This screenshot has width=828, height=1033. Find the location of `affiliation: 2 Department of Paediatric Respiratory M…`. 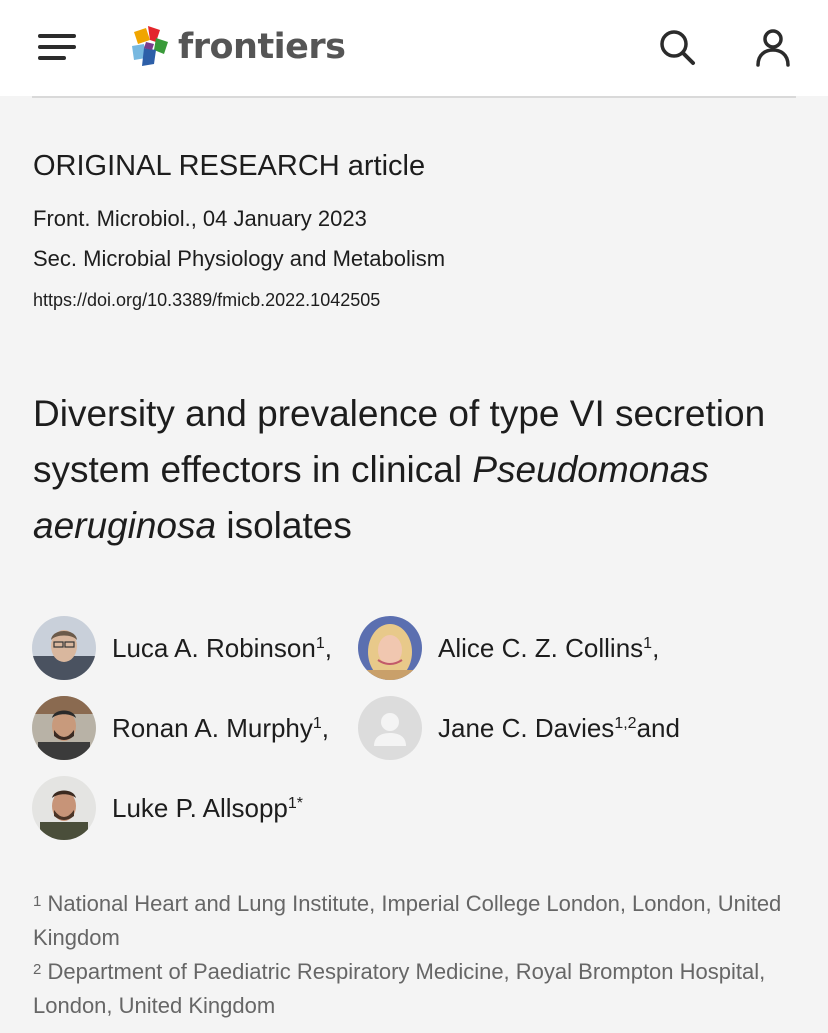

affiliation: 2 Department of Paediatric Respiratory M… is located at coordinates (413, 989).